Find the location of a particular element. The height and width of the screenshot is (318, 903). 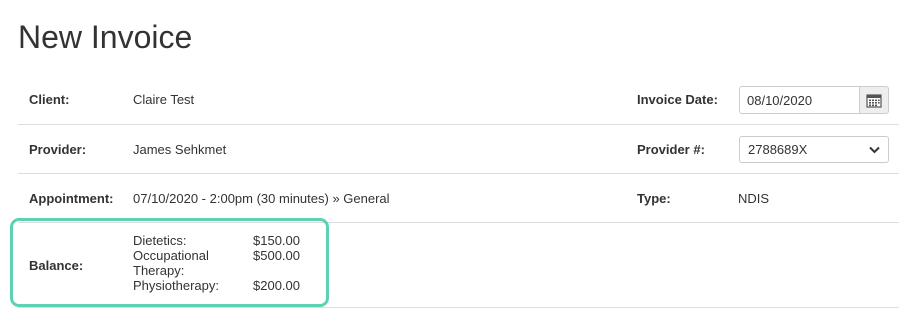

provider-number-label: Provider #: is located at coordinates (671, 149).